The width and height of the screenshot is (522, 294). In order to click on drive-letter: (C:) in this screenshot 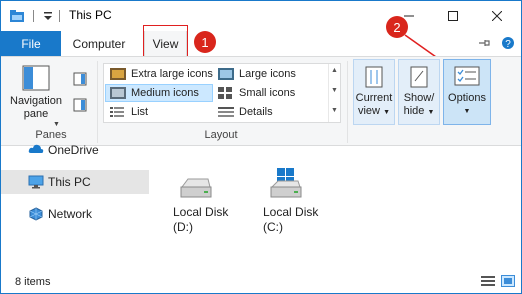, I will do `click(273, 227)`.